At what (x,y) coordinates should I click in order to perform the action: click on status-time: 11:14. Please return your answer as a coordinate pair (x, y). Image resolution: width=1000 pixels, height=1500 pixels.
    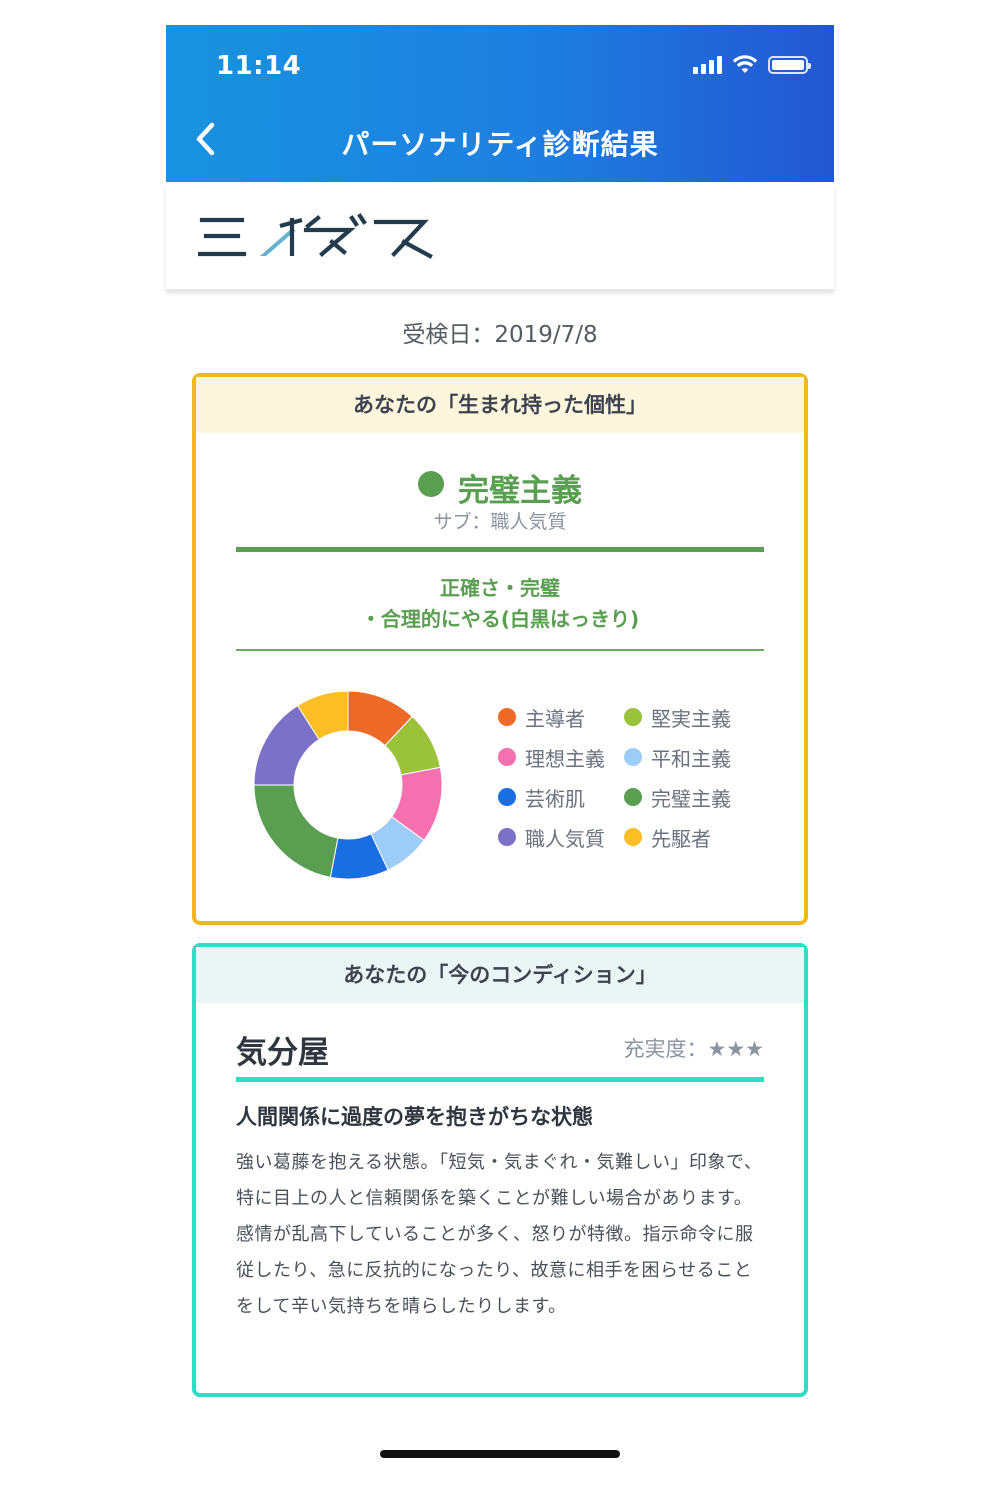
    Looking at the image, I should click on (259, 66).